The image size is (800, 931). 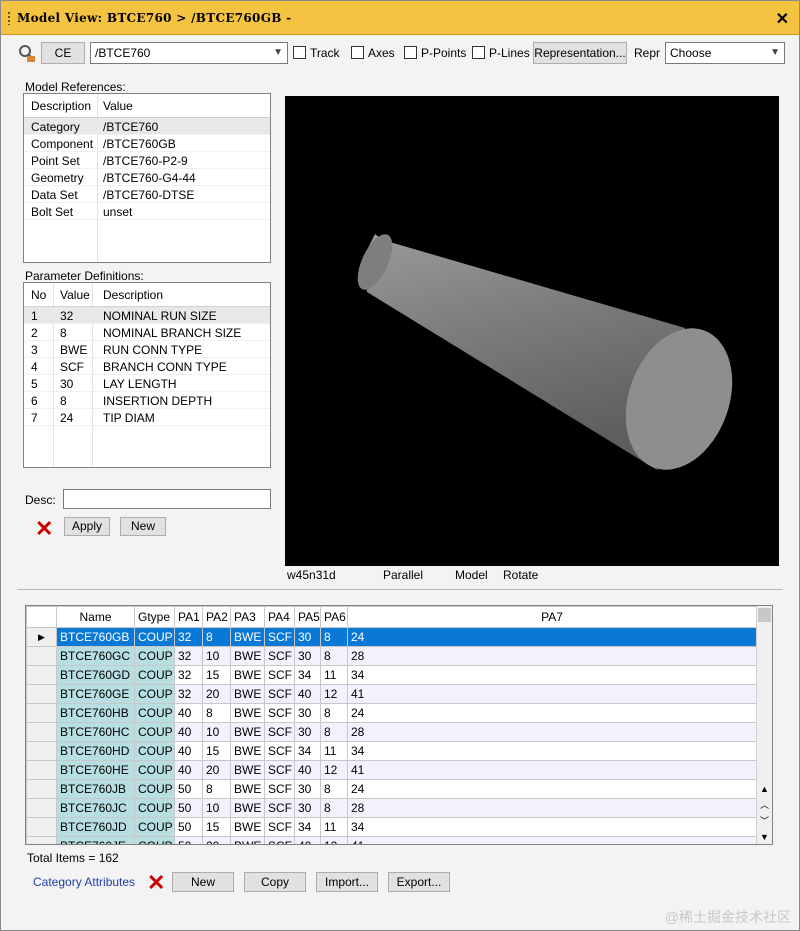 I want to click on column-header-pa5: PA5, so click(x=307, y=617).